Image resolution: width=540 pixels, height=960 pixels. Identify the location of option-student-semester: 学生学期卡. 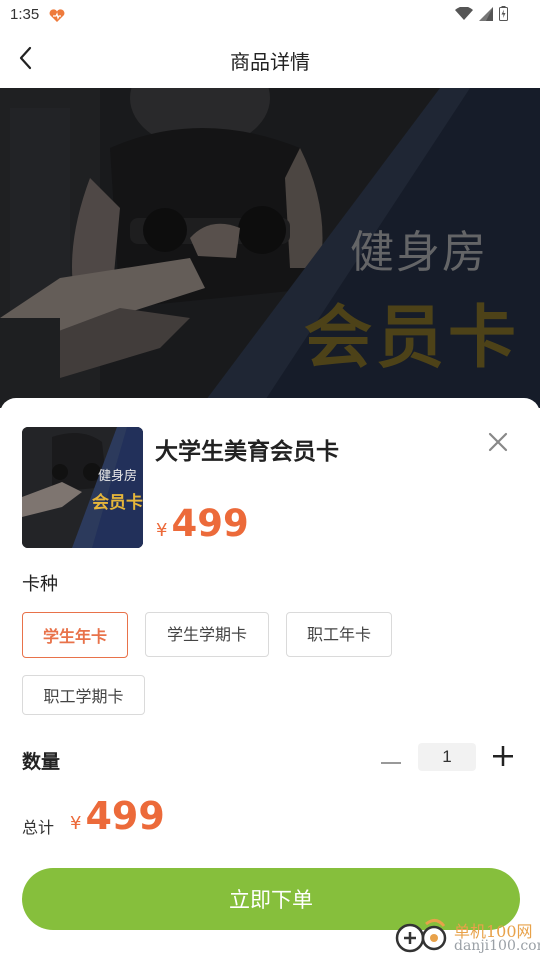
(207, 634).